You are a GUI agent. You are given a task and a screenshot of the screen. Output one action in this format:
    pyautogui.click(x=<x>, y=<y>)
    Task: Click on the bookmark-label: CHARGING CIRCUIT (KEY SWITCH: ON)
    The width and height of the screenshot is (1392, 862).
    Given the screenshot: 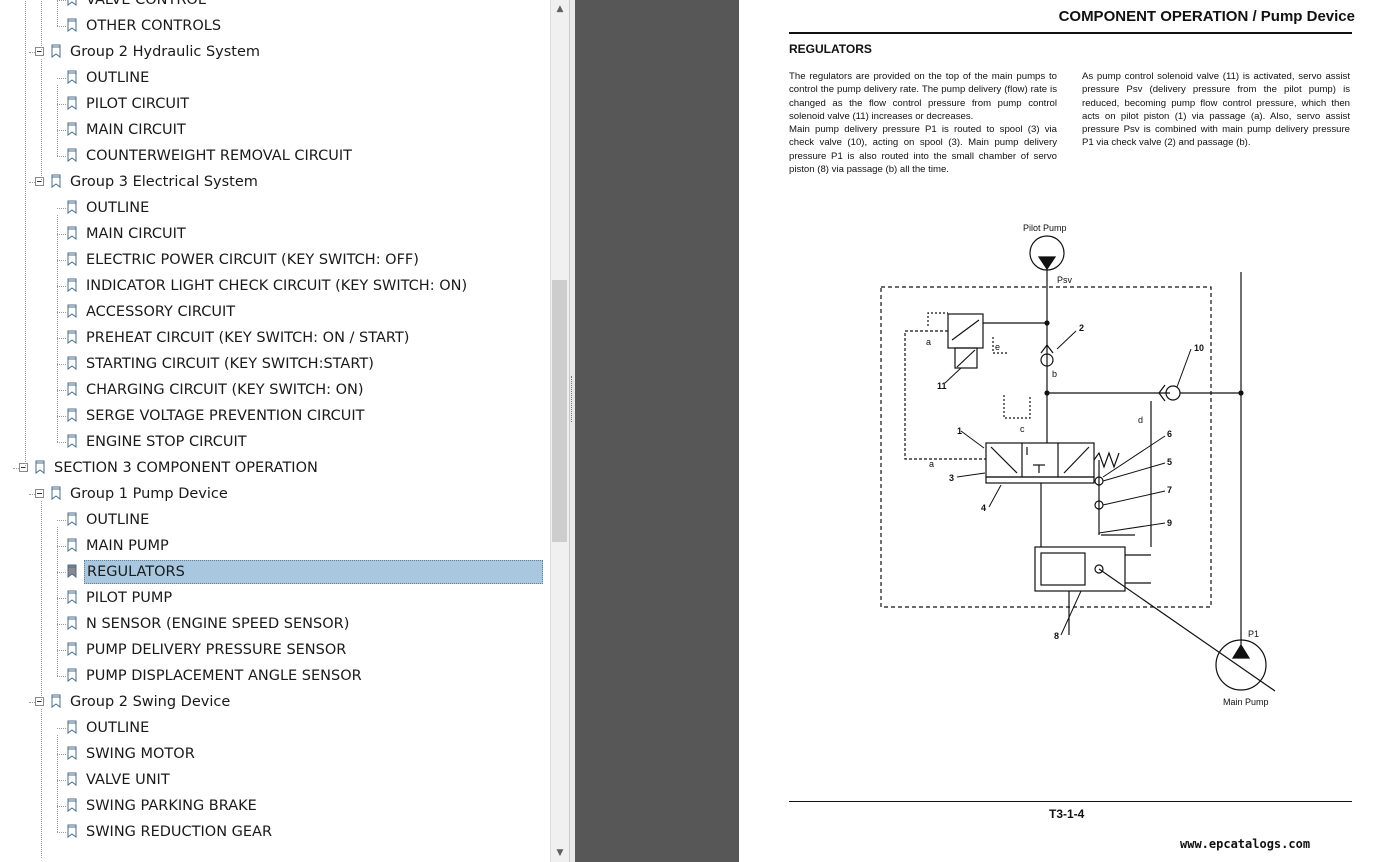 What is the action you would take?
    pyautogui.click(x=225, y=390)
    